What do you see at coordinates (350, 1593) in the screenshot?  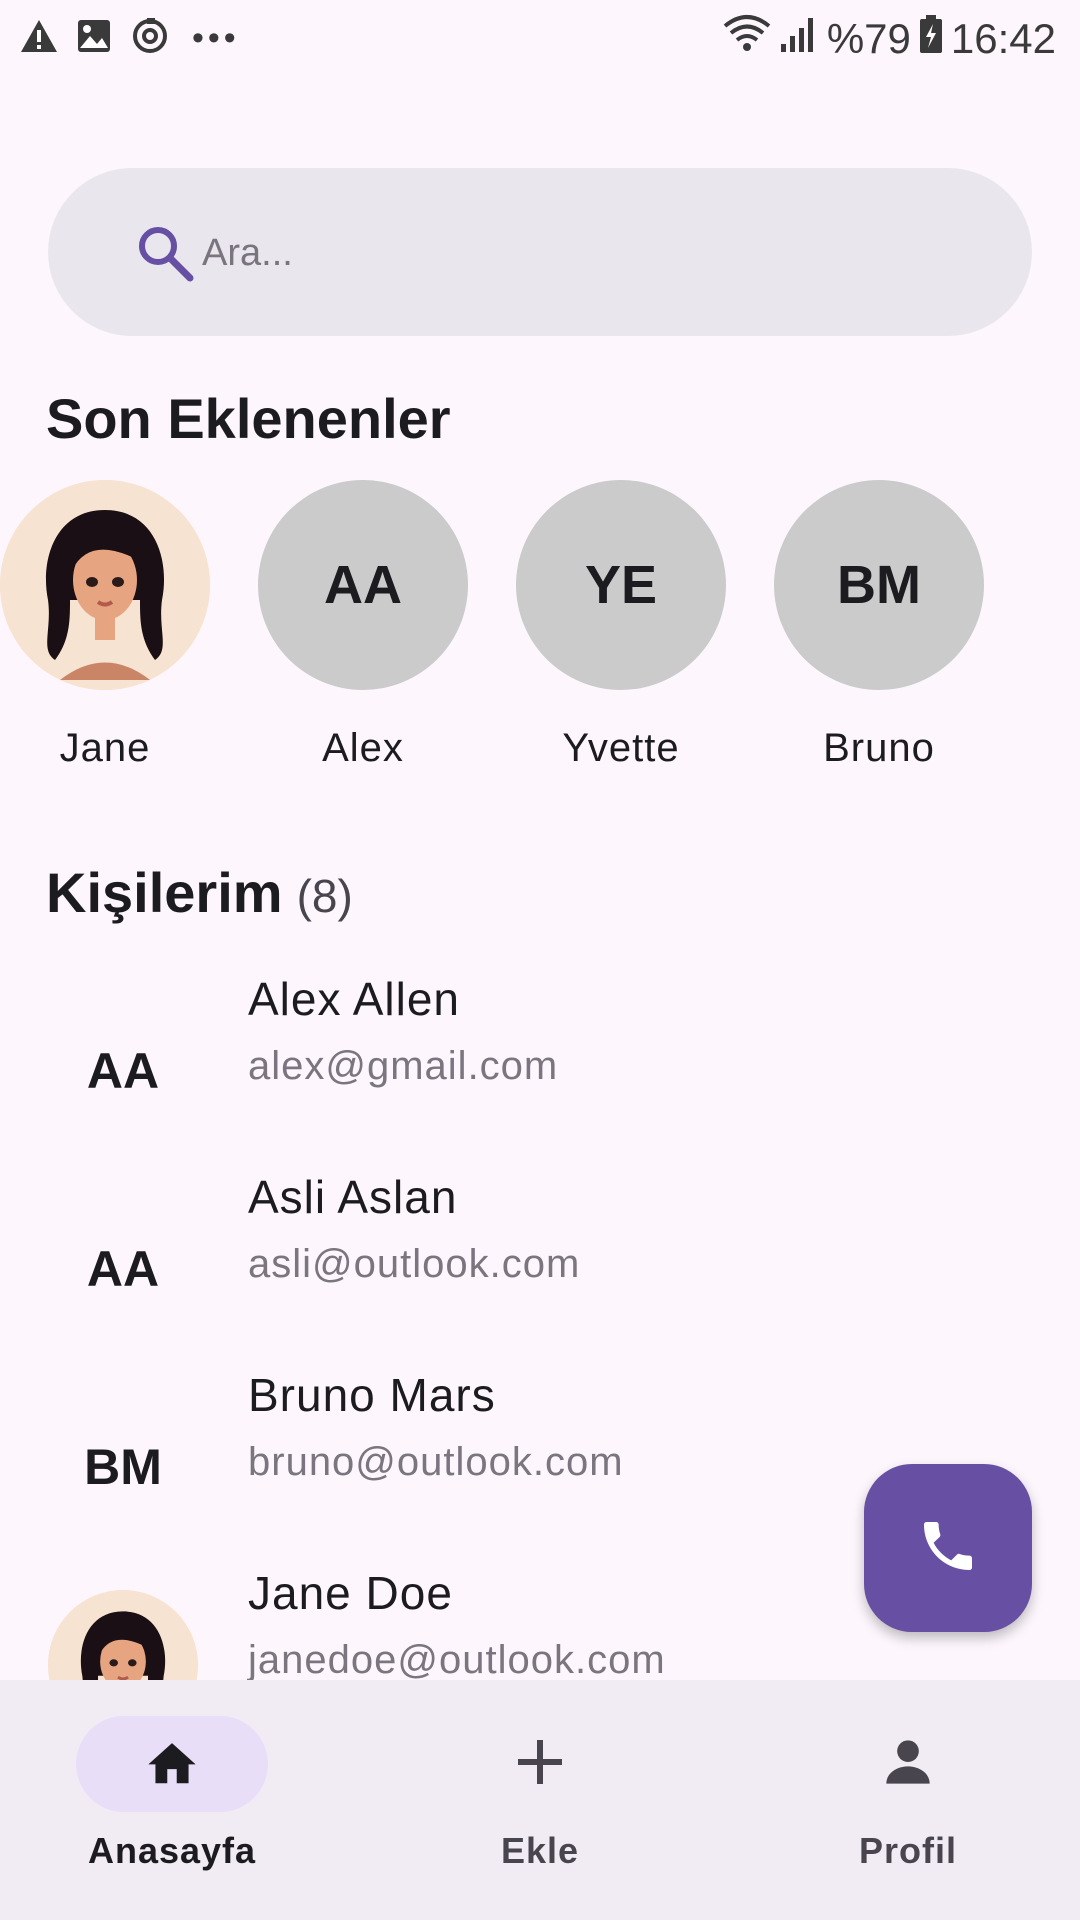 I see `contact-name: Jane Doe` at bounding box center [350, 1593].